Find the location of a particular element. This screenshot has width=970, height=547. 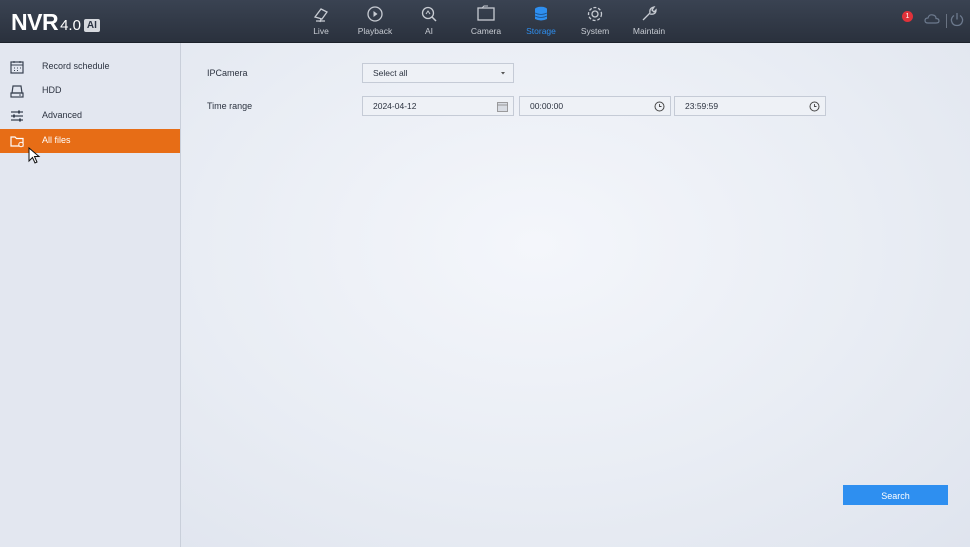

nav-label: Live is located at coordinates (321, 31).